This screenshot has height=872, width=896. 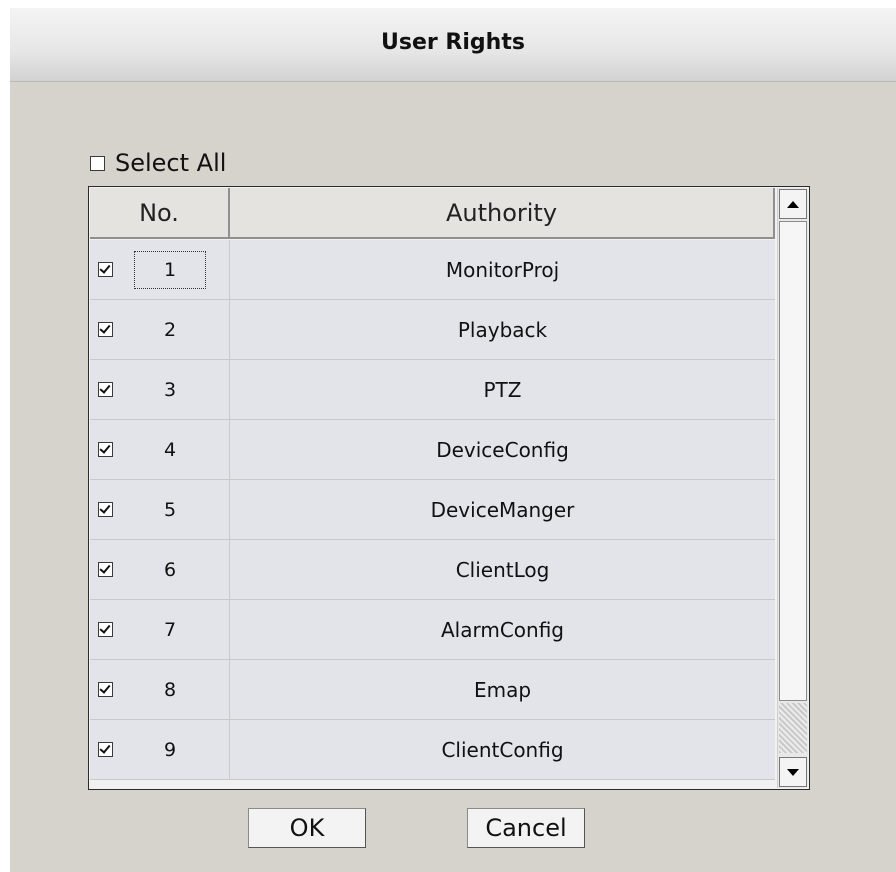 I want to click on table-row: 4 DeviceConfig, so click(x=432, y=450).